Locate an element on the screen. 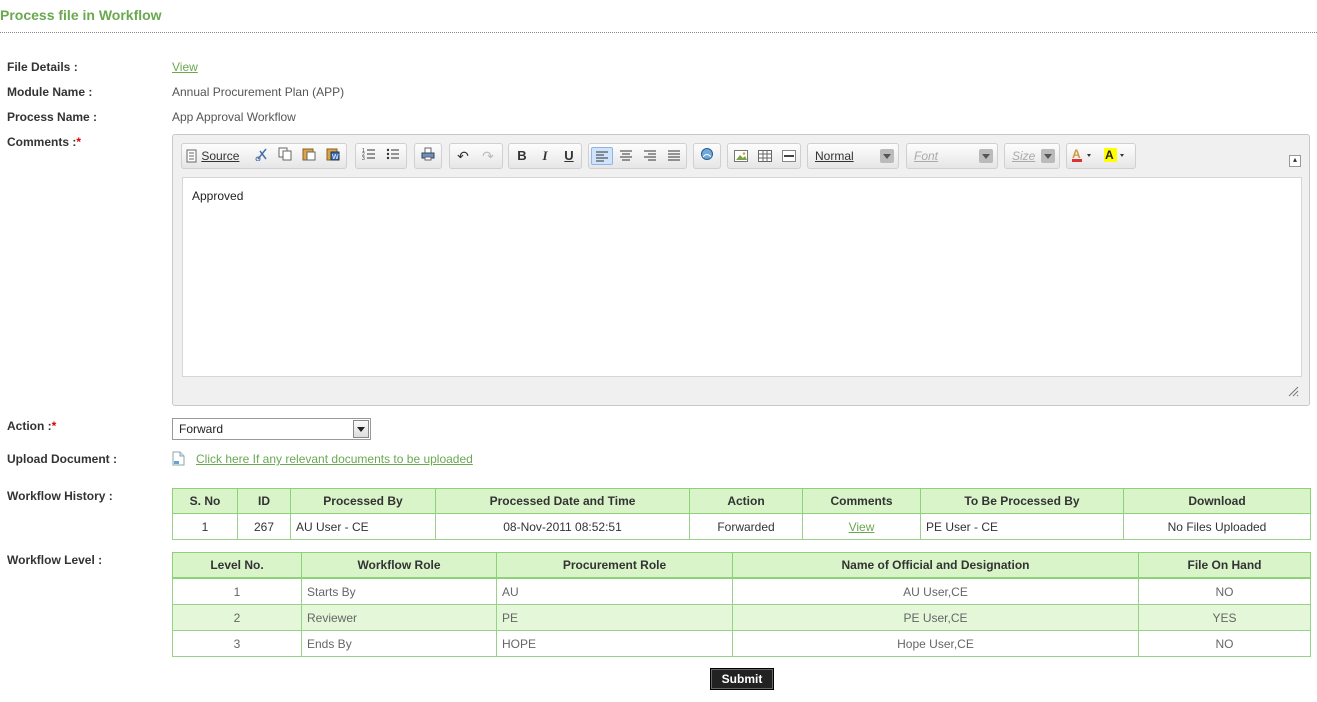 This screenshot has width=1317, height=702. size-select: Size is located at coordinates (1032, 157).